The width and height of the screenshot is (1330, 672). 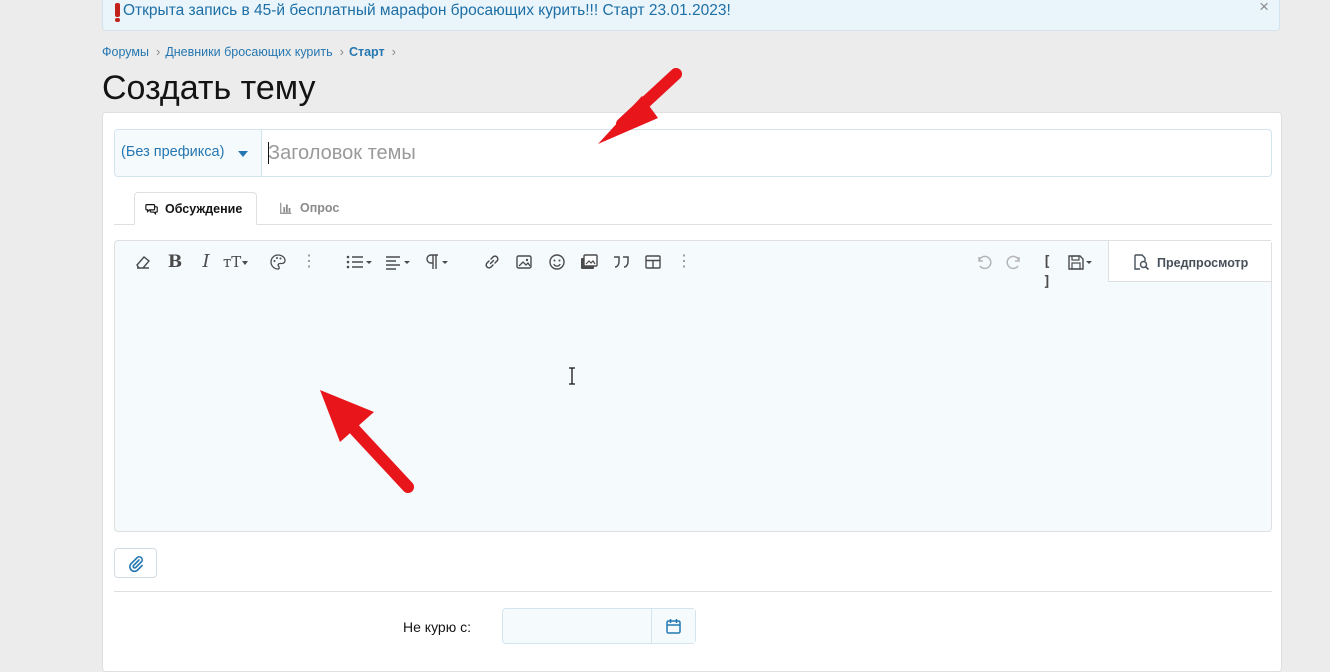 I want to click on image-icon, so click(x=524, y=262).